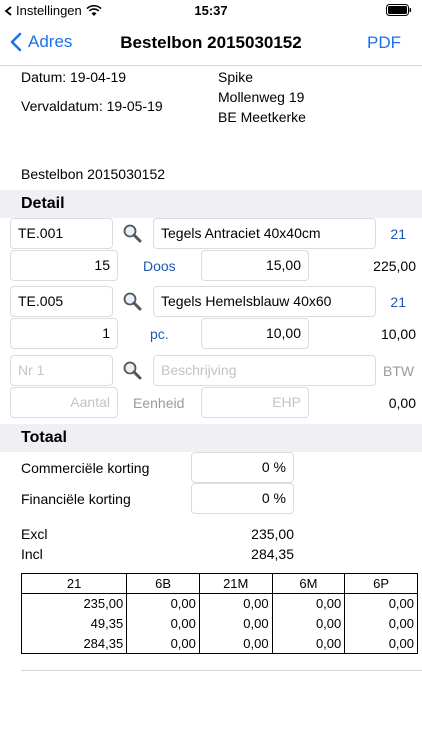 The image size is (422, 750). I want to click on financial-discount-label: Financiële korting, so click(76, 499).